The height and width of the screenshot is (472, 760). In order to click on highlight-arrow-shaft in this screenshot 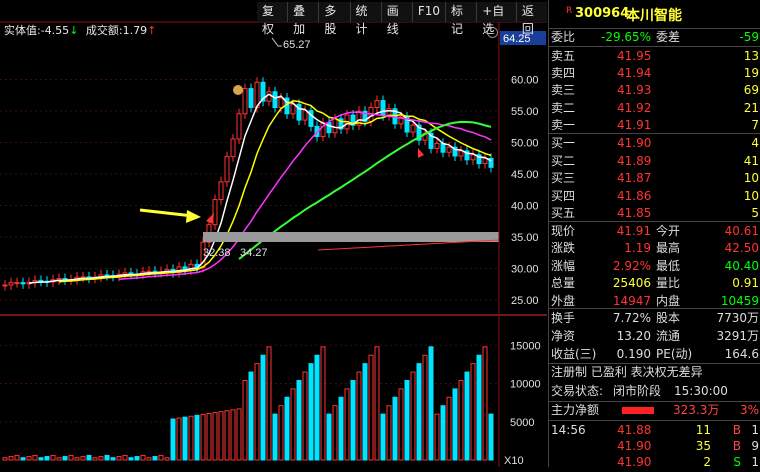, I will do `click(166, 213)`.